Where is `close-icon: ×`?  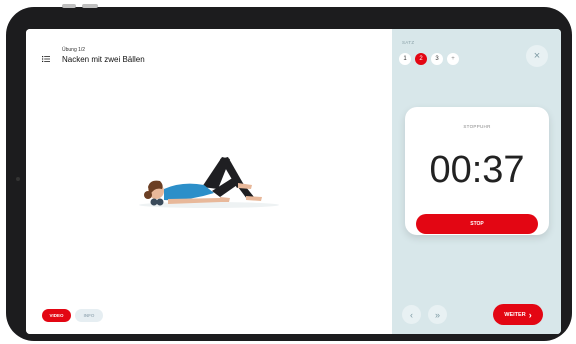 close-icon: × is located at coordinates (537, 56).